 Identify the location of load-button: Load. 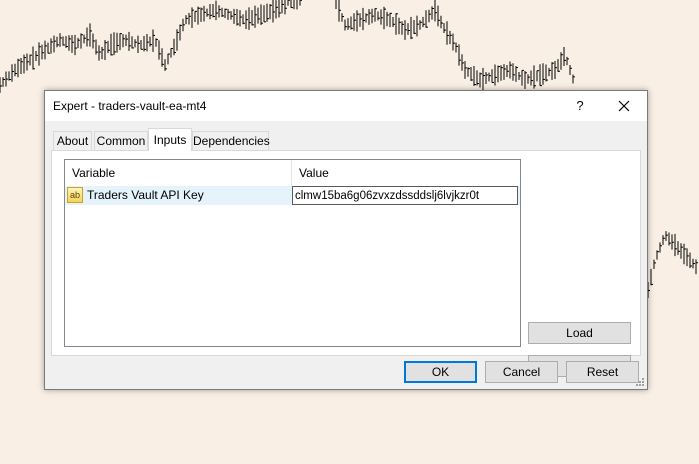
(579, 333).